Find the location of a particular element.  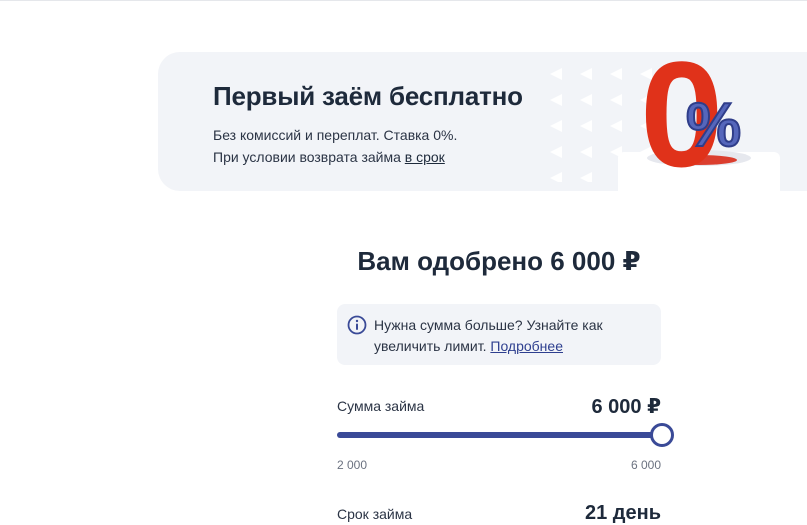

art-percent-text: % is located at coordinates (713, 125).